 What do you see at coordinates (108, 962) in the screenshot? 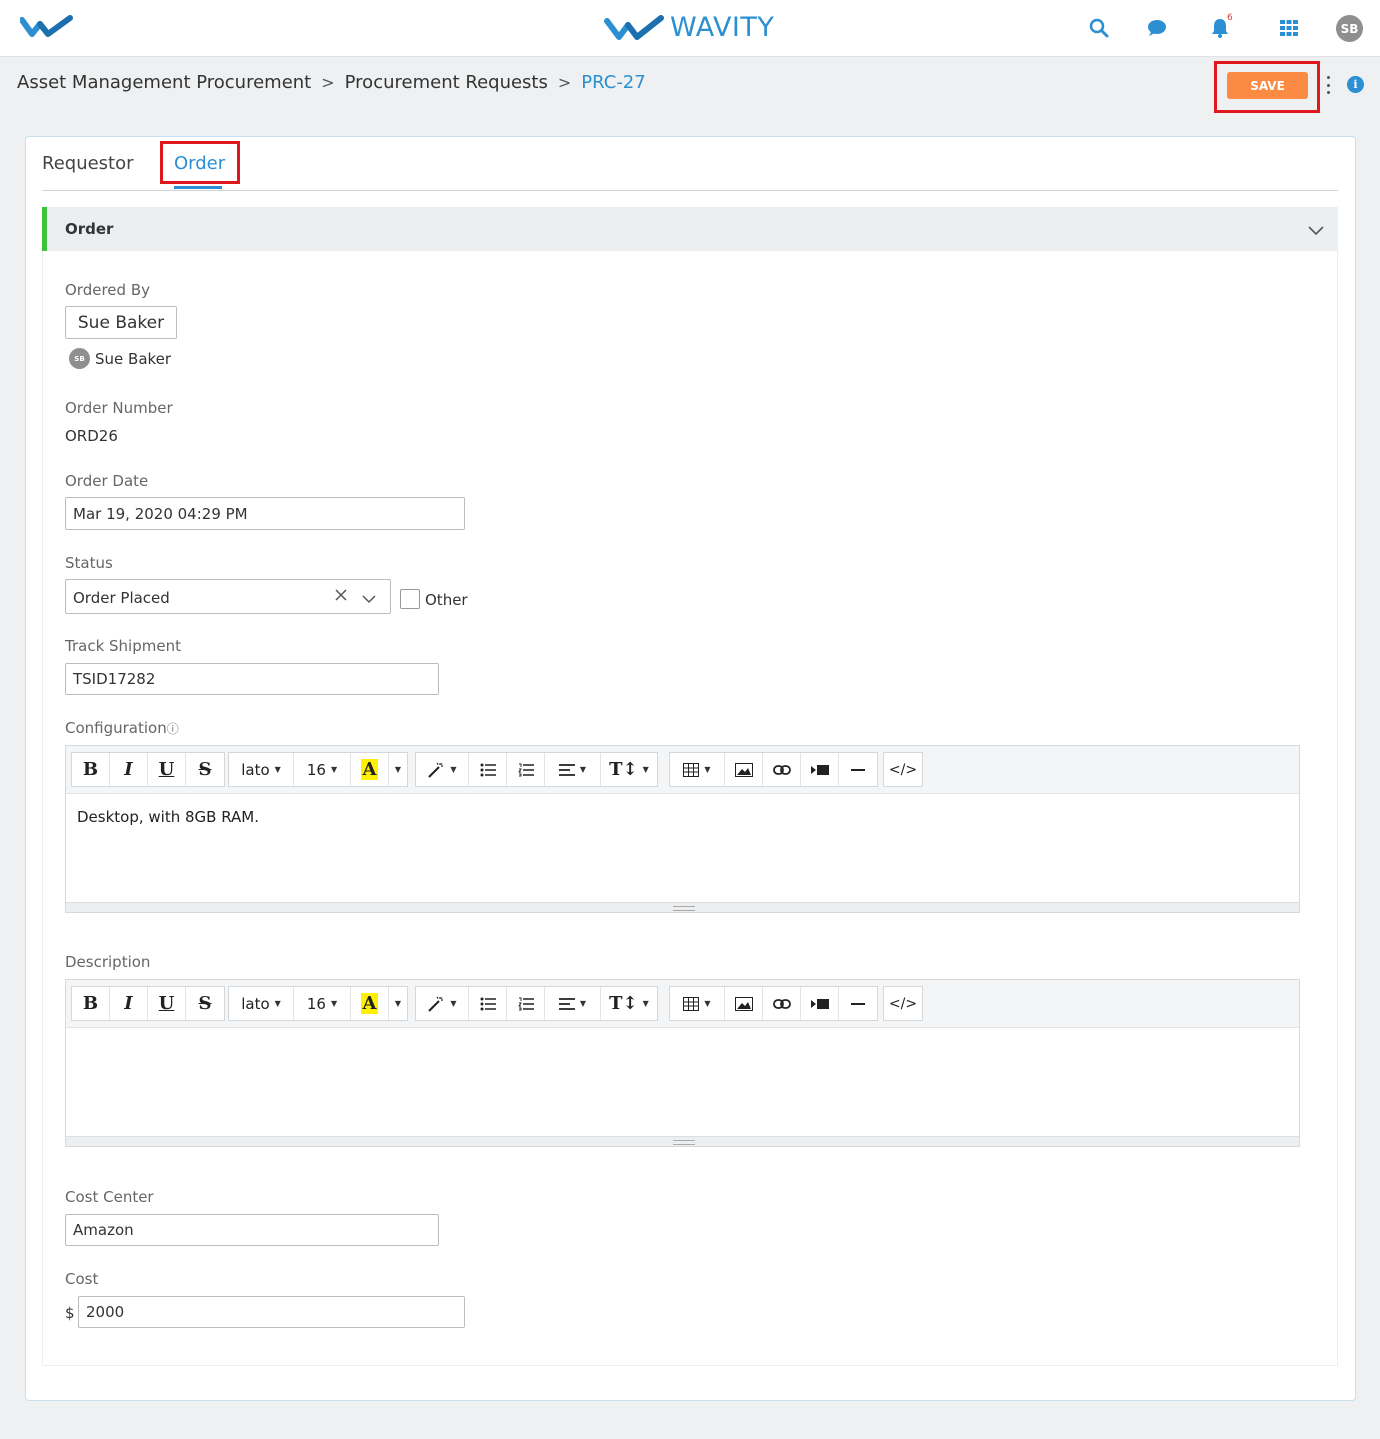
I see `description-label: Description` at bounding box center [108, 962].